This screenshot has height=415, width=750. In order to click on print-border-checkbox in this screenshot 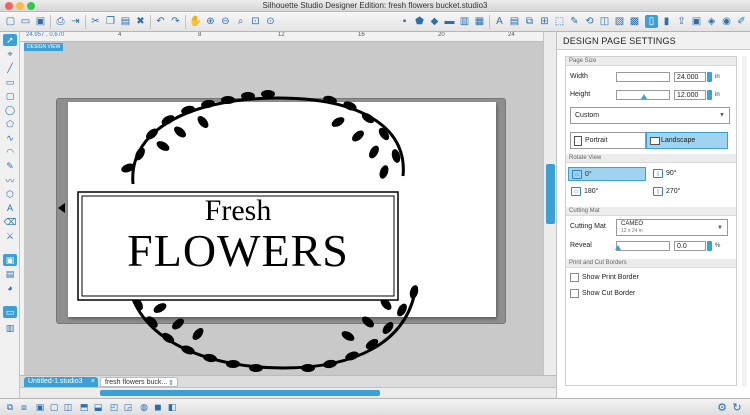, I will do `click(574, 277)`.